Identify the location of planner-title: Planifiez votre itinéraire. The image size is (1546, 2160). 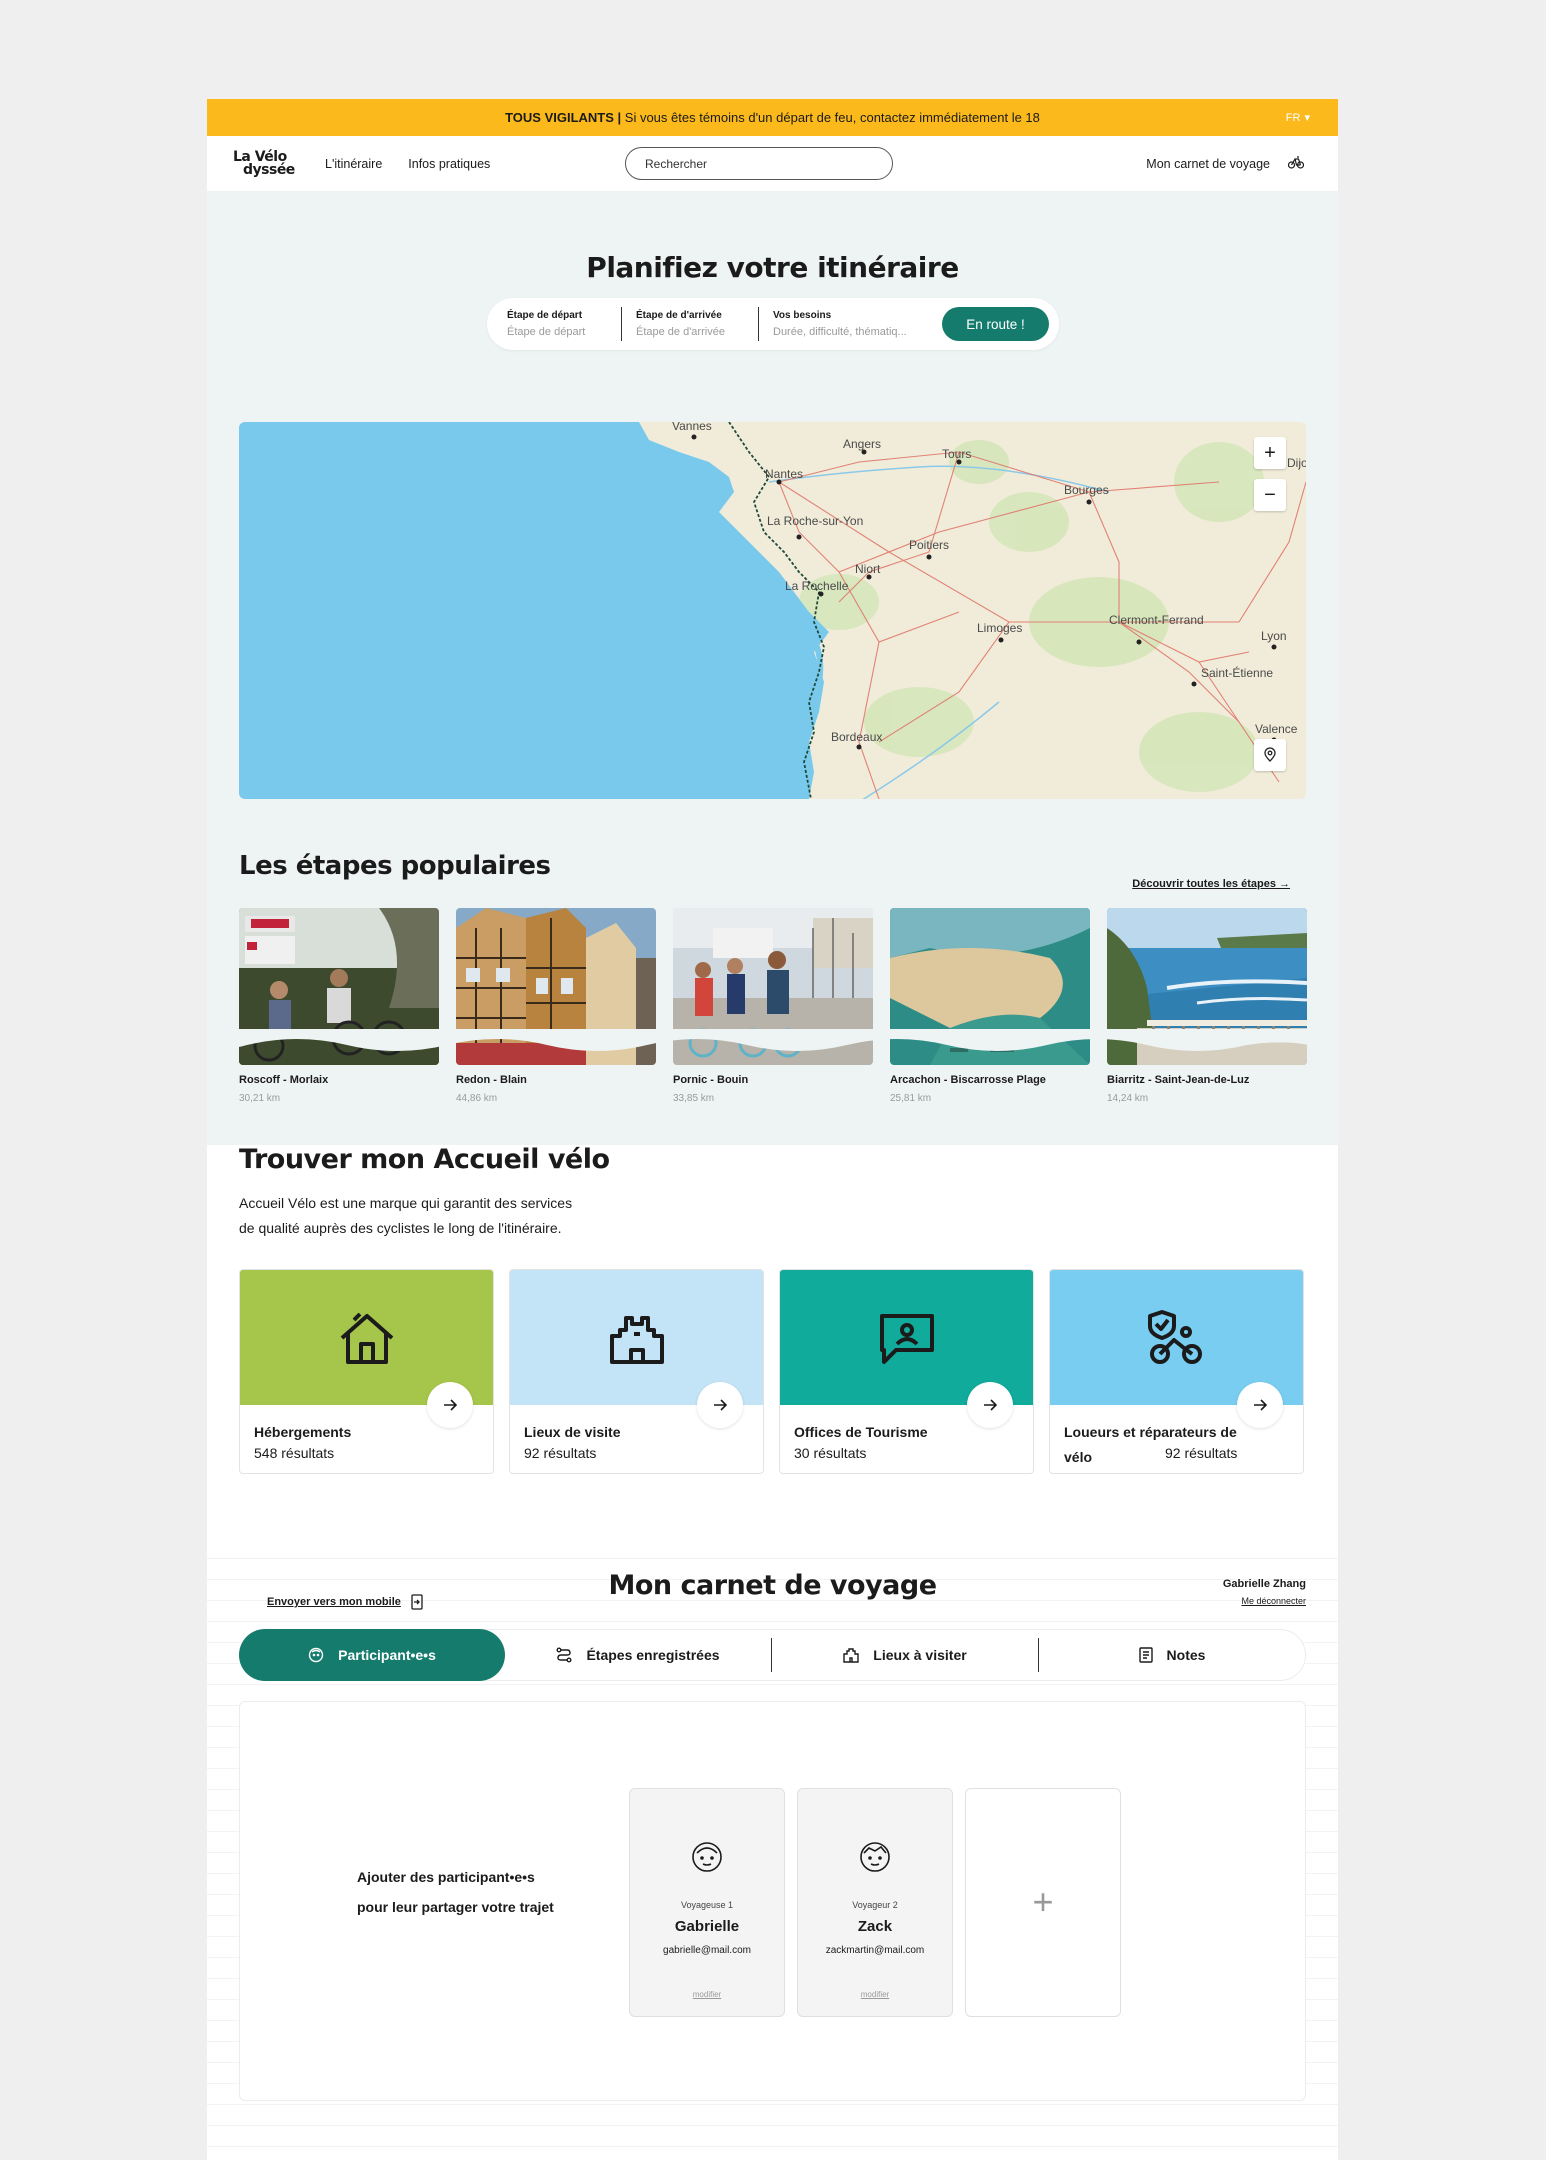
(772, 267).